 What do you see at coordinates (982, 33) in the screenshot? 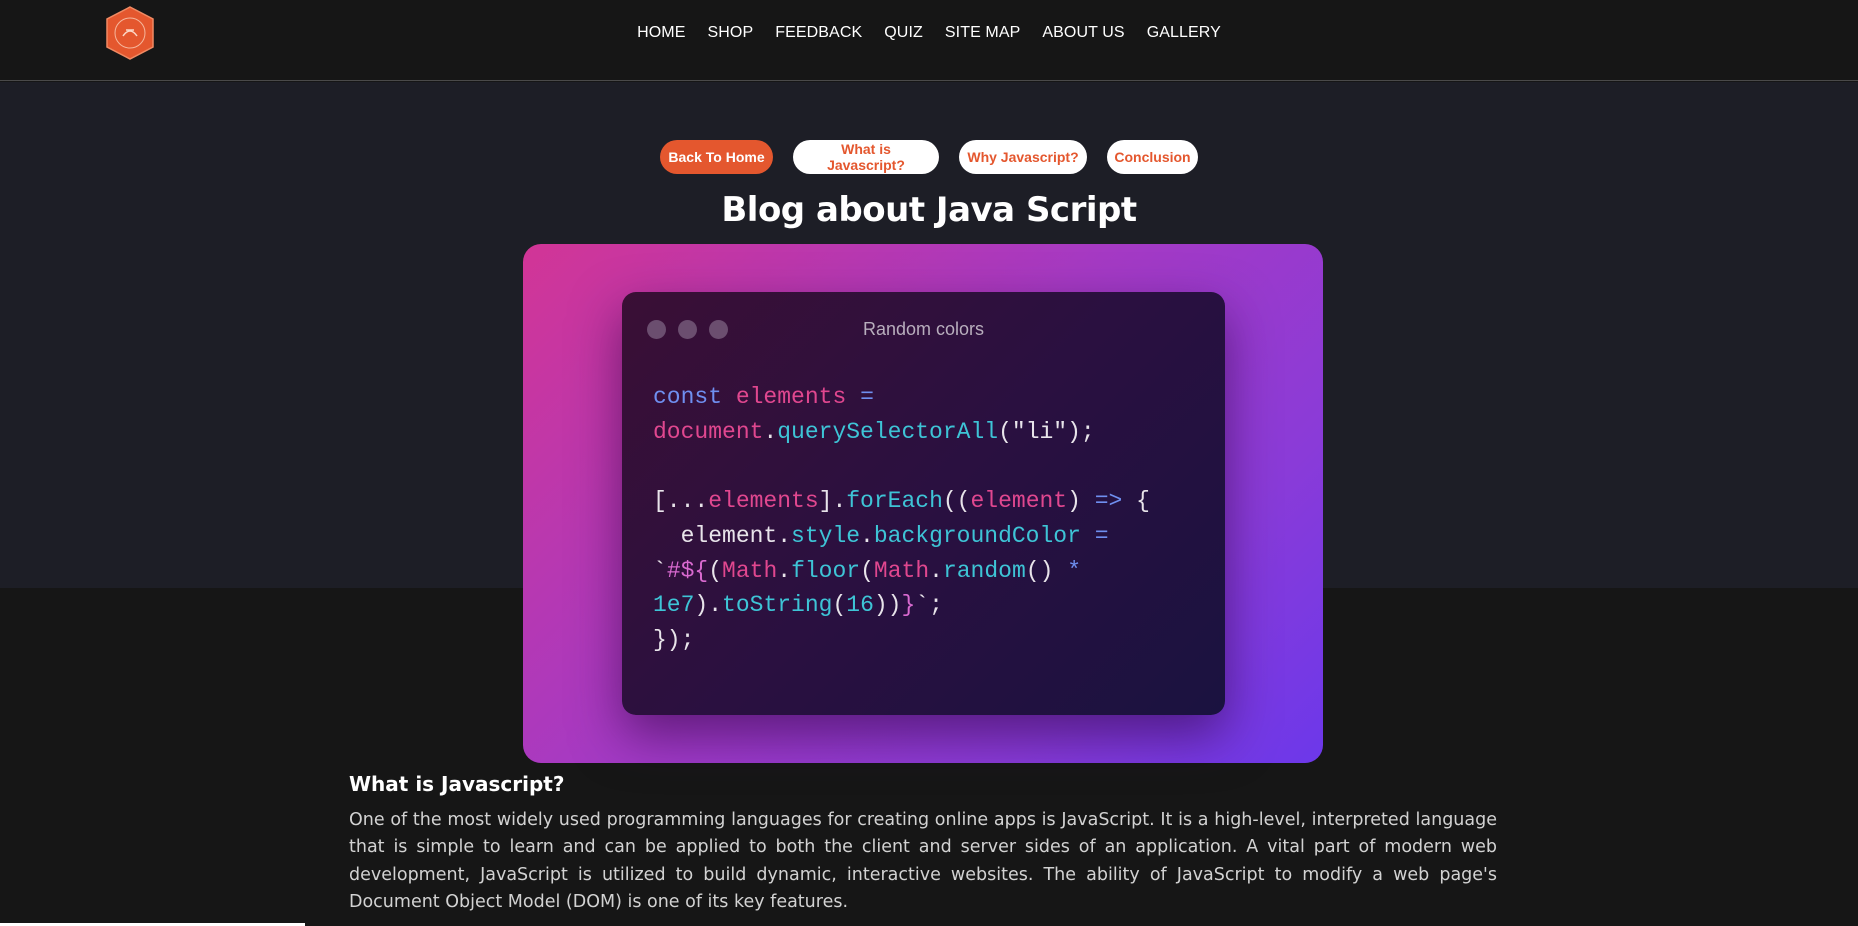
I see `nav-site-map-link: SITE MAP` at bounding box center [982, 33].